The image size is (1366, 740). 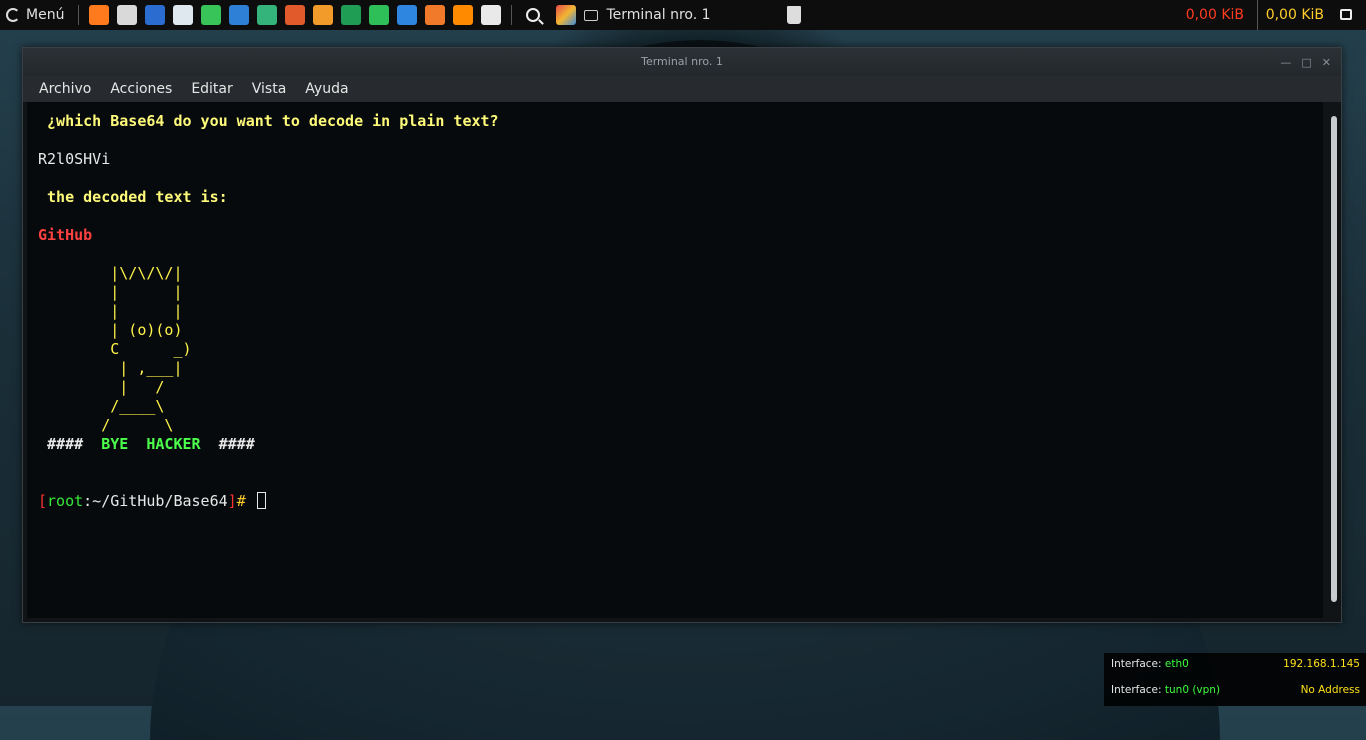 I want to click on ascii-art-line: C _), so click(x=115, y=349).